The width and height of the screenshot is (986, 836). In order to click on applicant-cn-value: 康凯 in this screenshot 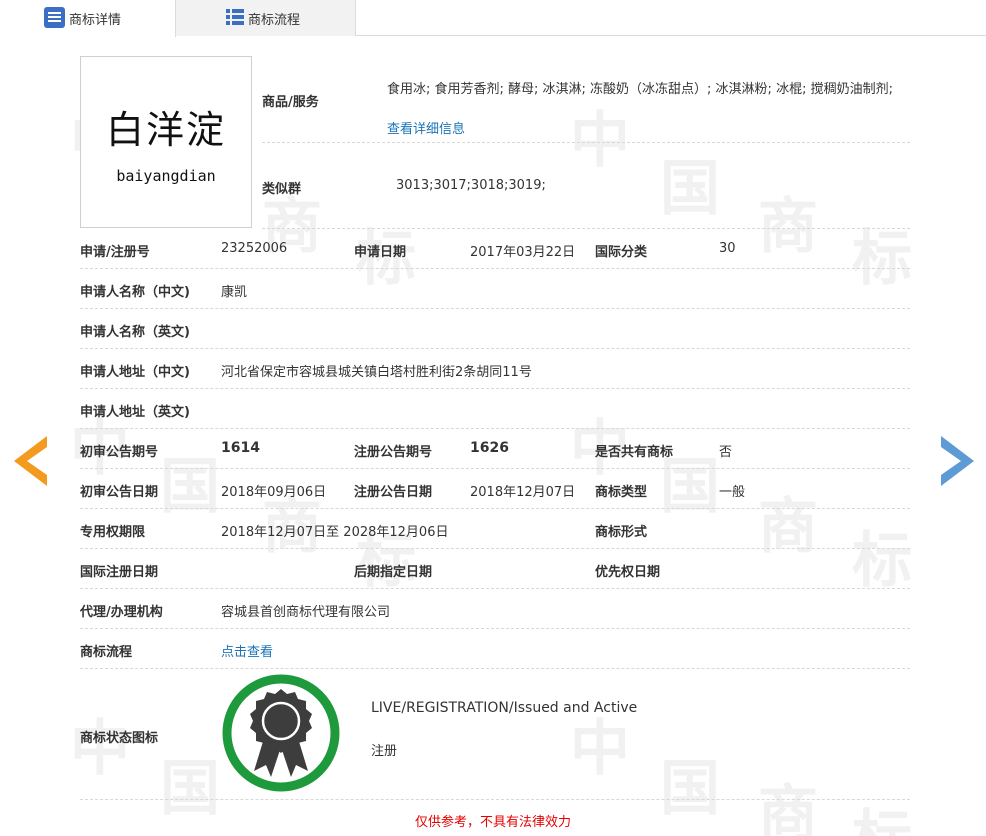, I will do `click(234, 292)`.